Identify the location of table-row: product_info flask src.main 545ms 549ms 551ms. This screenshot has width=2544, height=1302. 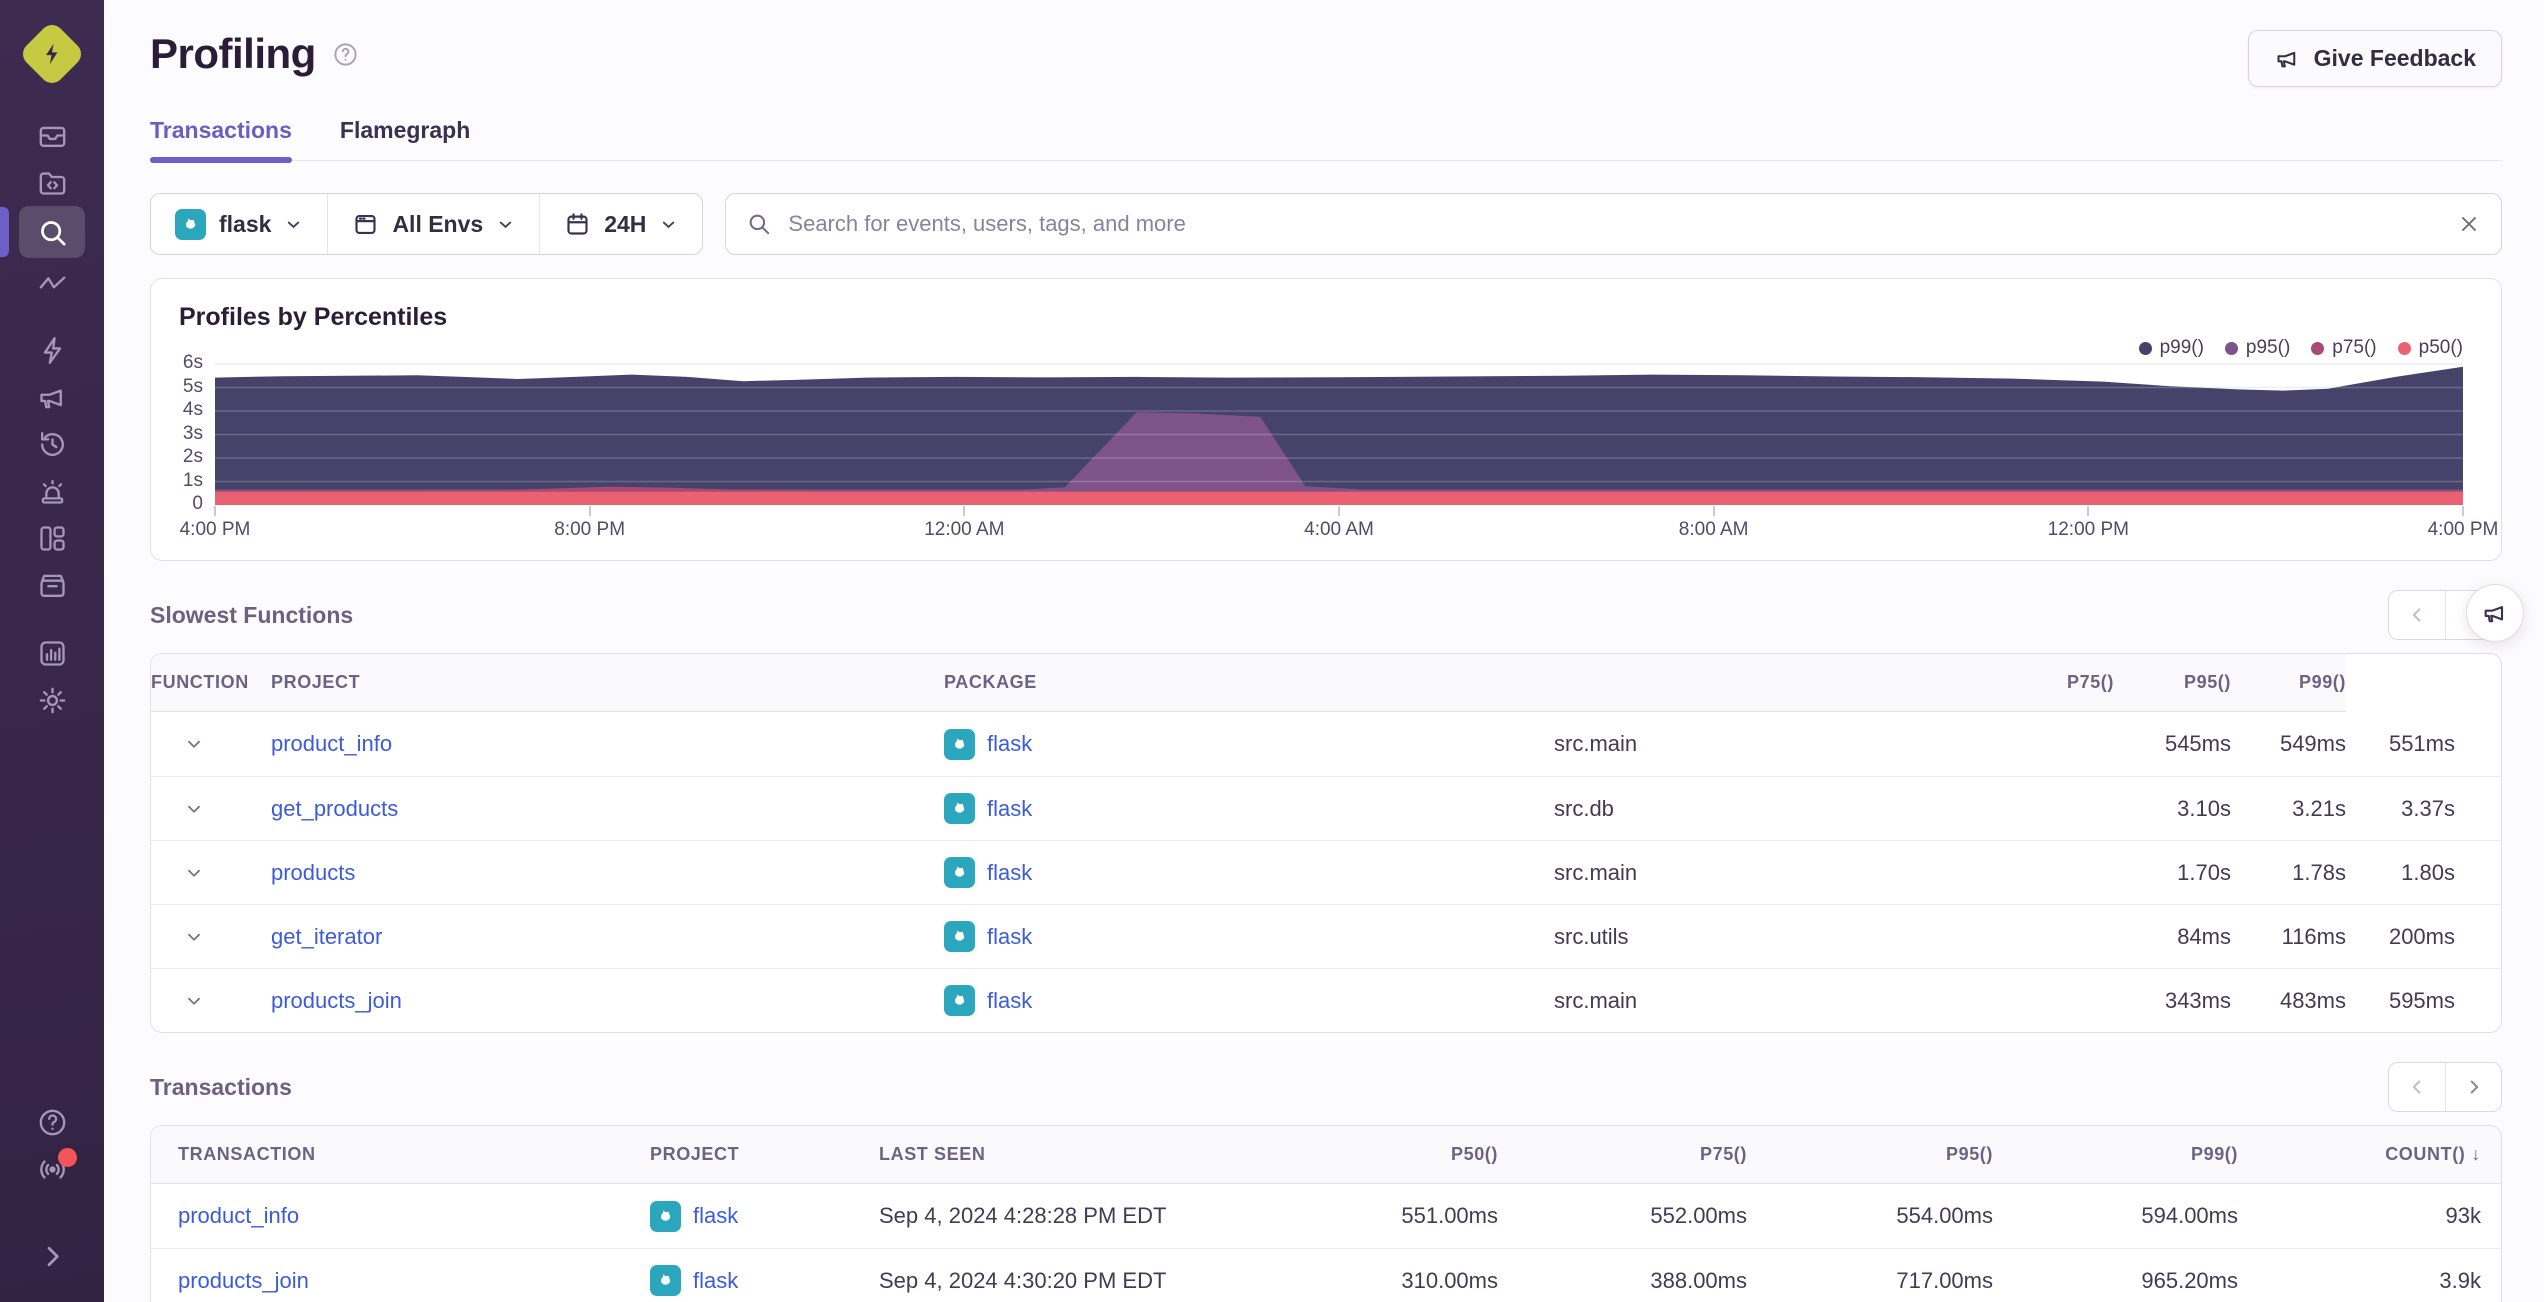
(1326, 744).